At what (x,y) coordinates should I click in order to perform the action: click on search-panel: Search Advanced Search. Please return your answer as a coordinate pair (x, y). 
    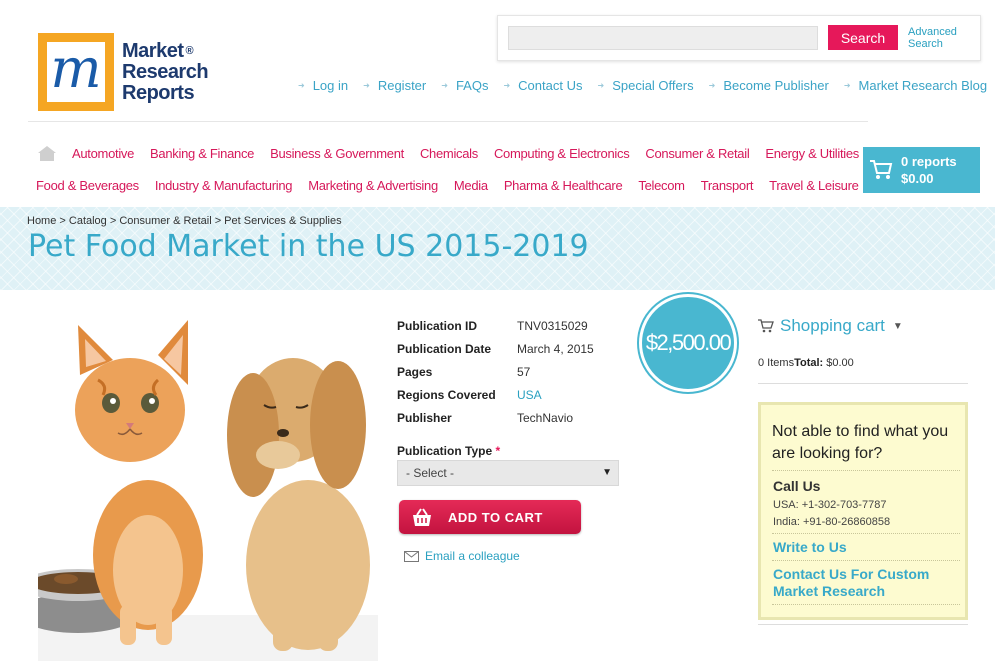
    Looking at the image, I should click on (739, 38).